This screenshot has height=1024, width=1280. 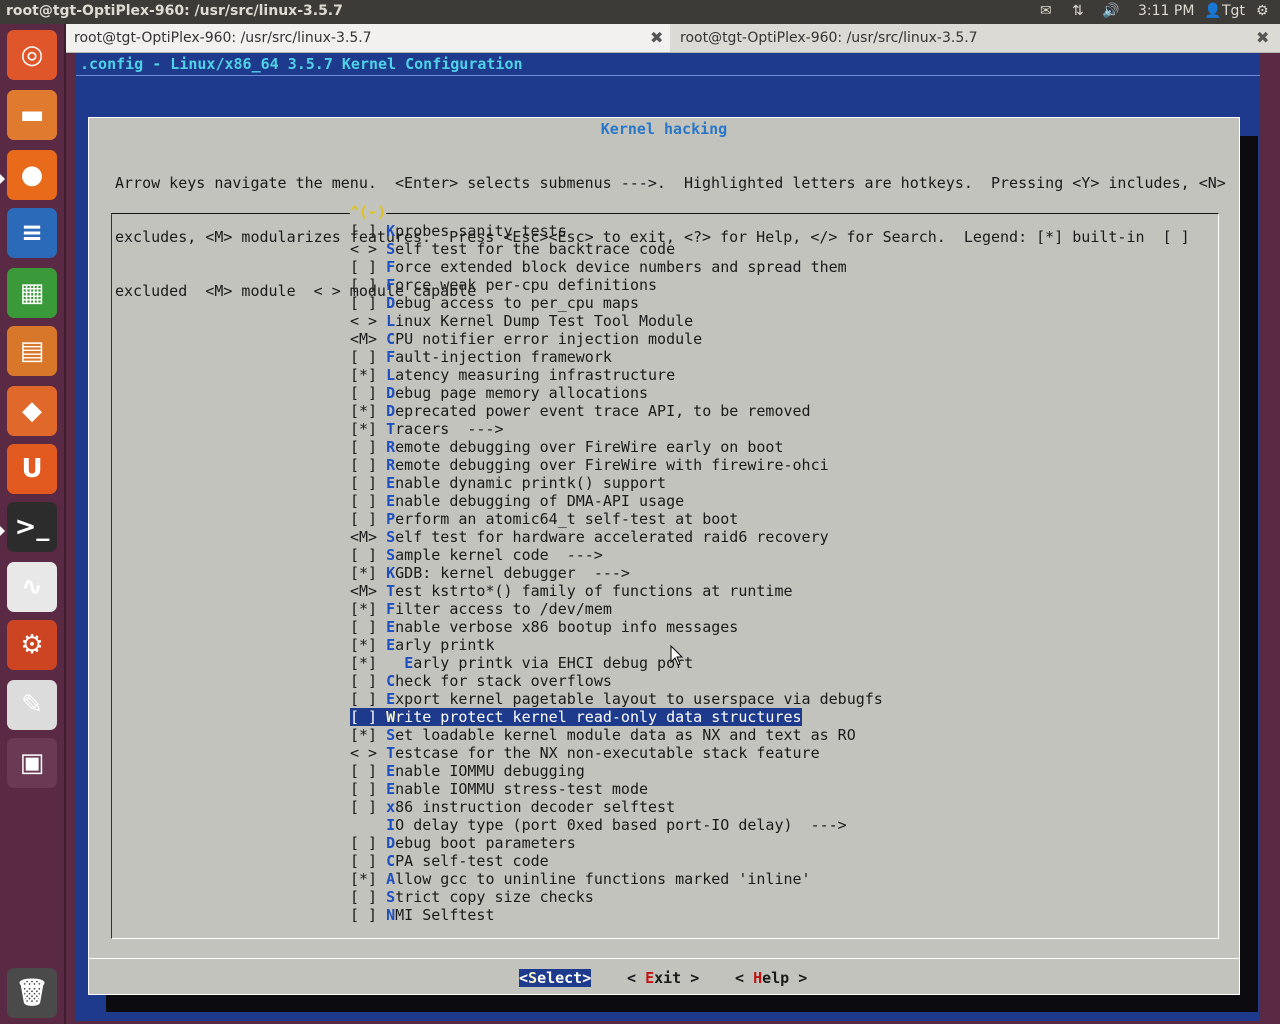 What do you see at coordinates (1046, 11) in the screenshot?
I see `mail-icon: ✉` at bounding box center [1046, 11].